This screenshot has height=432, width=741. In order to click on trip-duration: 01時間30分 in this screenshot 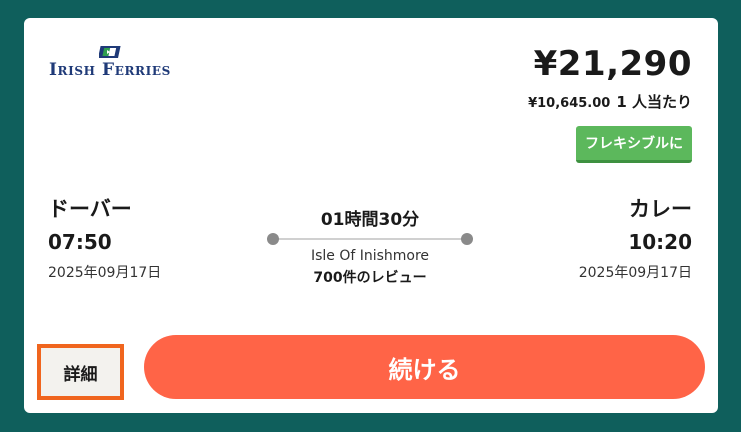, I will do `click(370, 220)`.